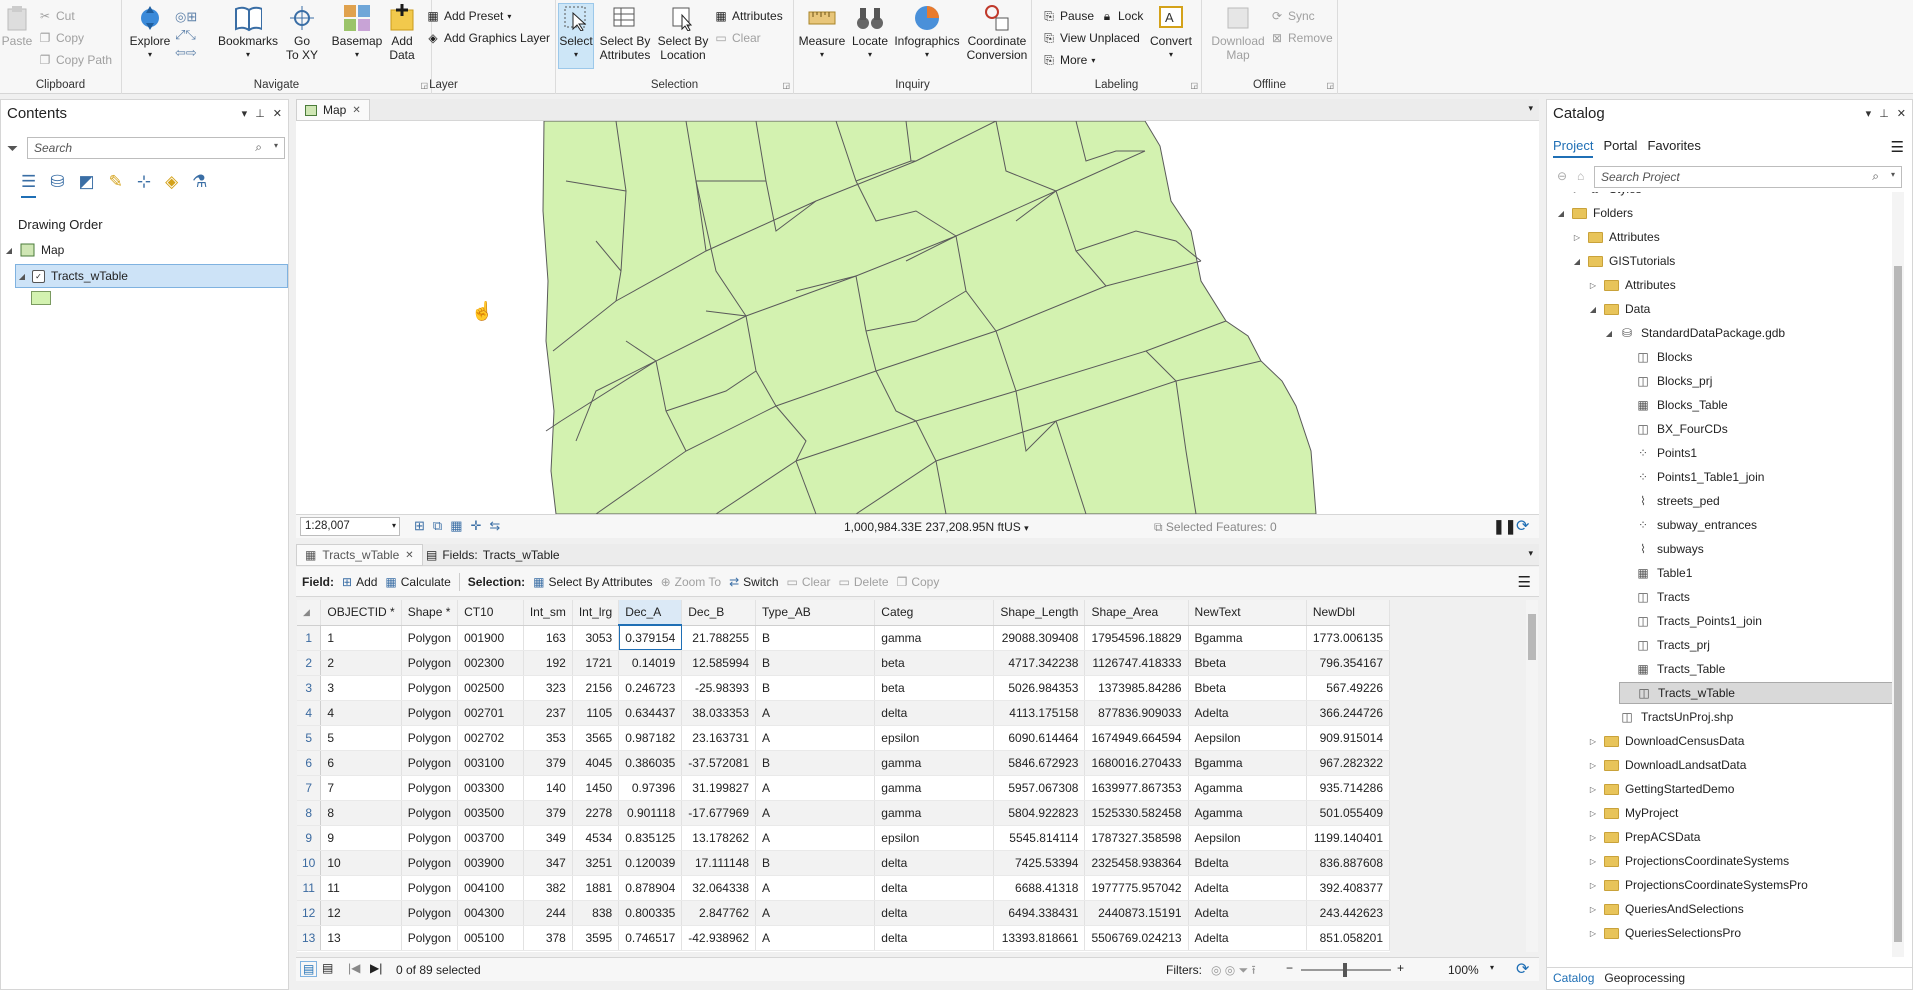 This screenshot has height=990, width=1913. Describe the element at coordinates (592, 582) in the screenshot. I see `select-by-attributes-button: ▦ Select By Attributes` at that location.